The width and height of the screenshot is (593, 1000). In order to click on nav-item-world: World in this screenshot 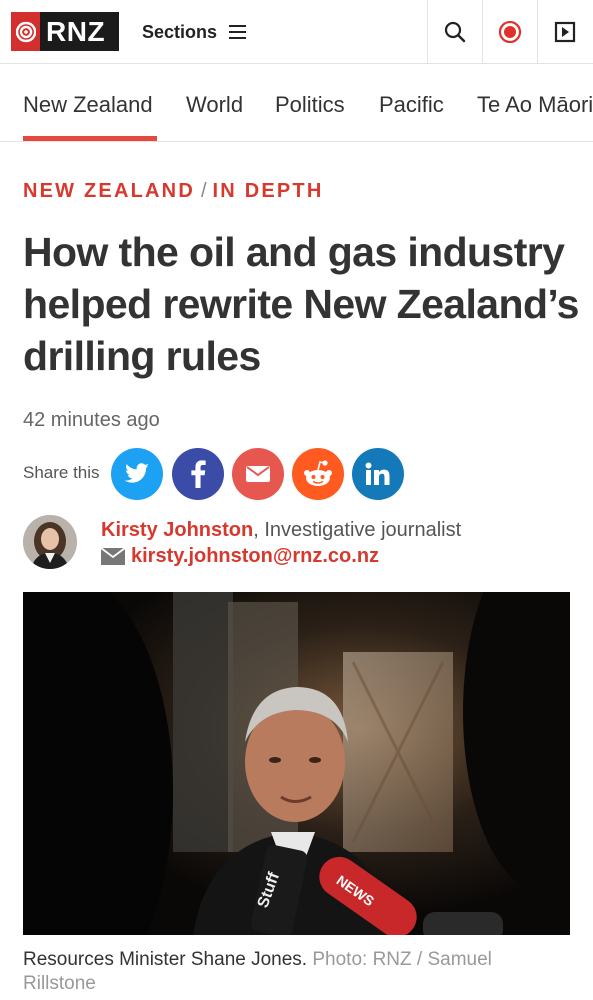, I will do `click(214, 105)`.